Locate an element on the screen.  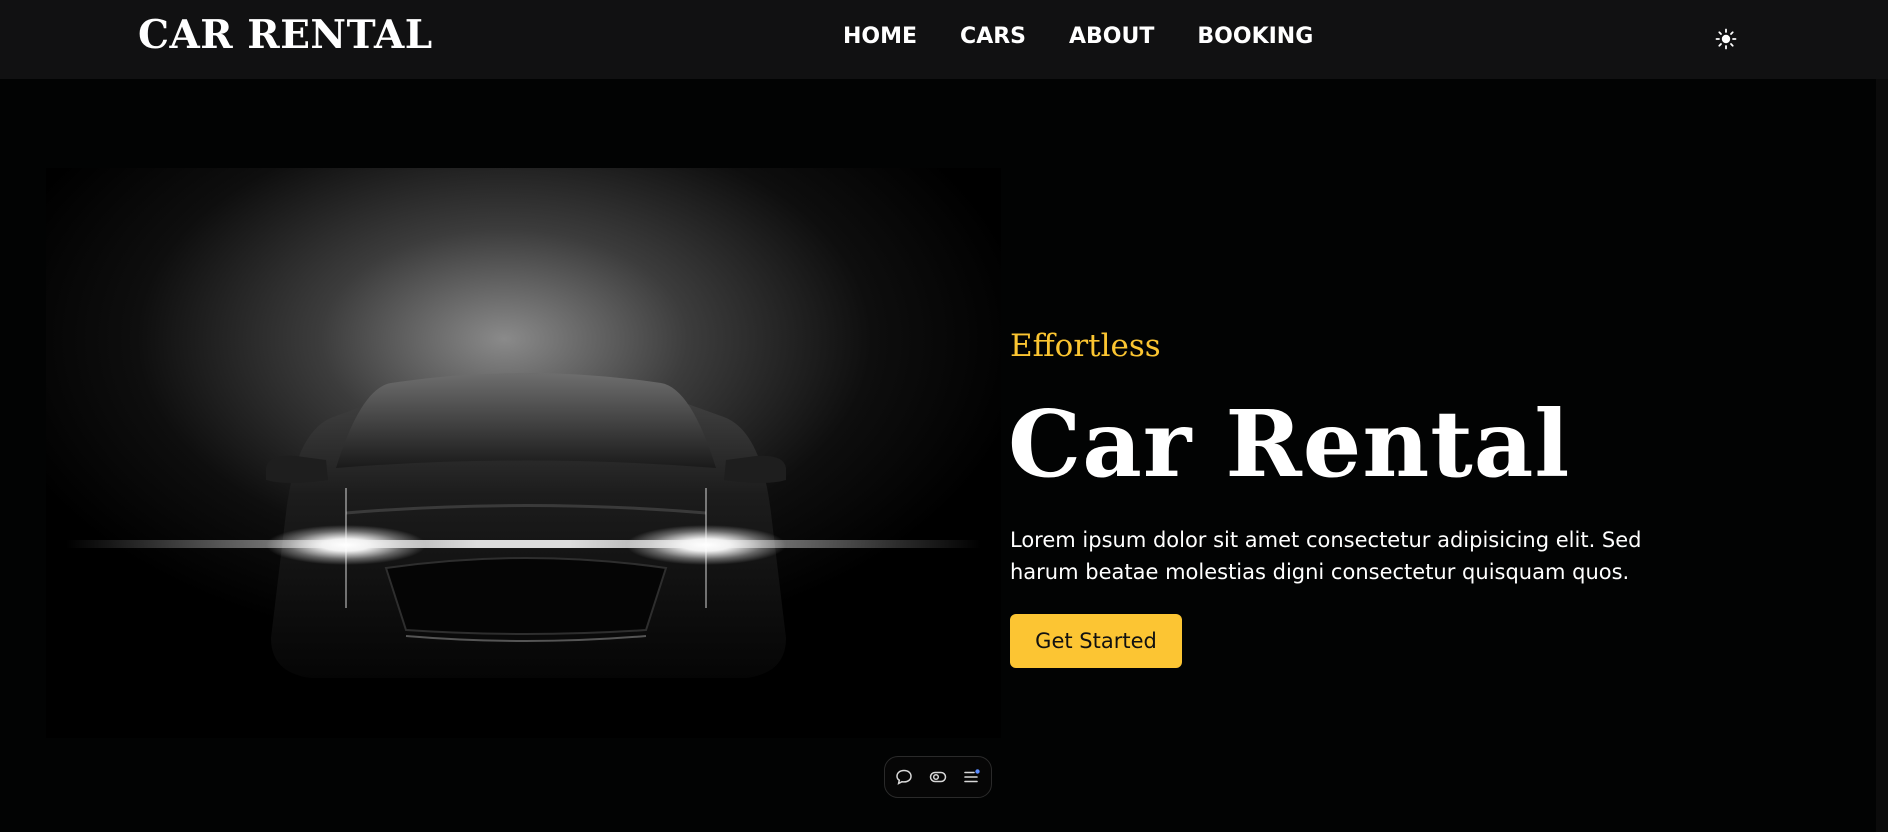
eye-toggle-icon is located at coordinates (938, 777).